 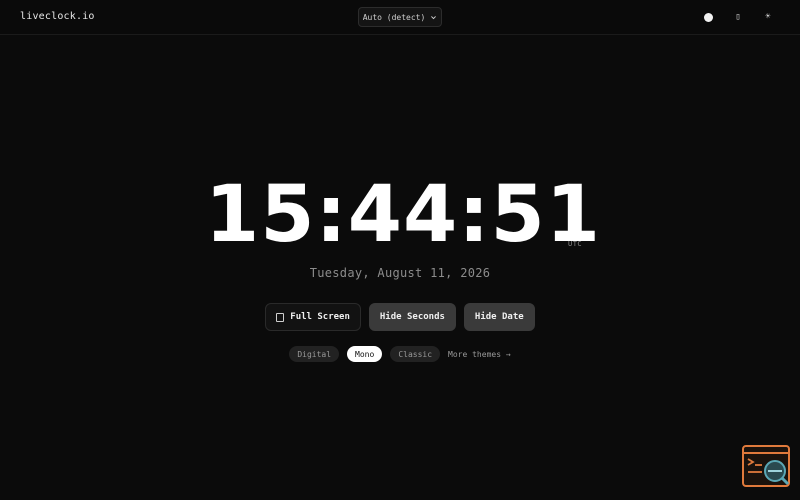 What do you see at coordinates (400, 273) in the screenshot?
I see `clock-date: Tuesday, August 11, 2026` at bounding box center [400, 273].